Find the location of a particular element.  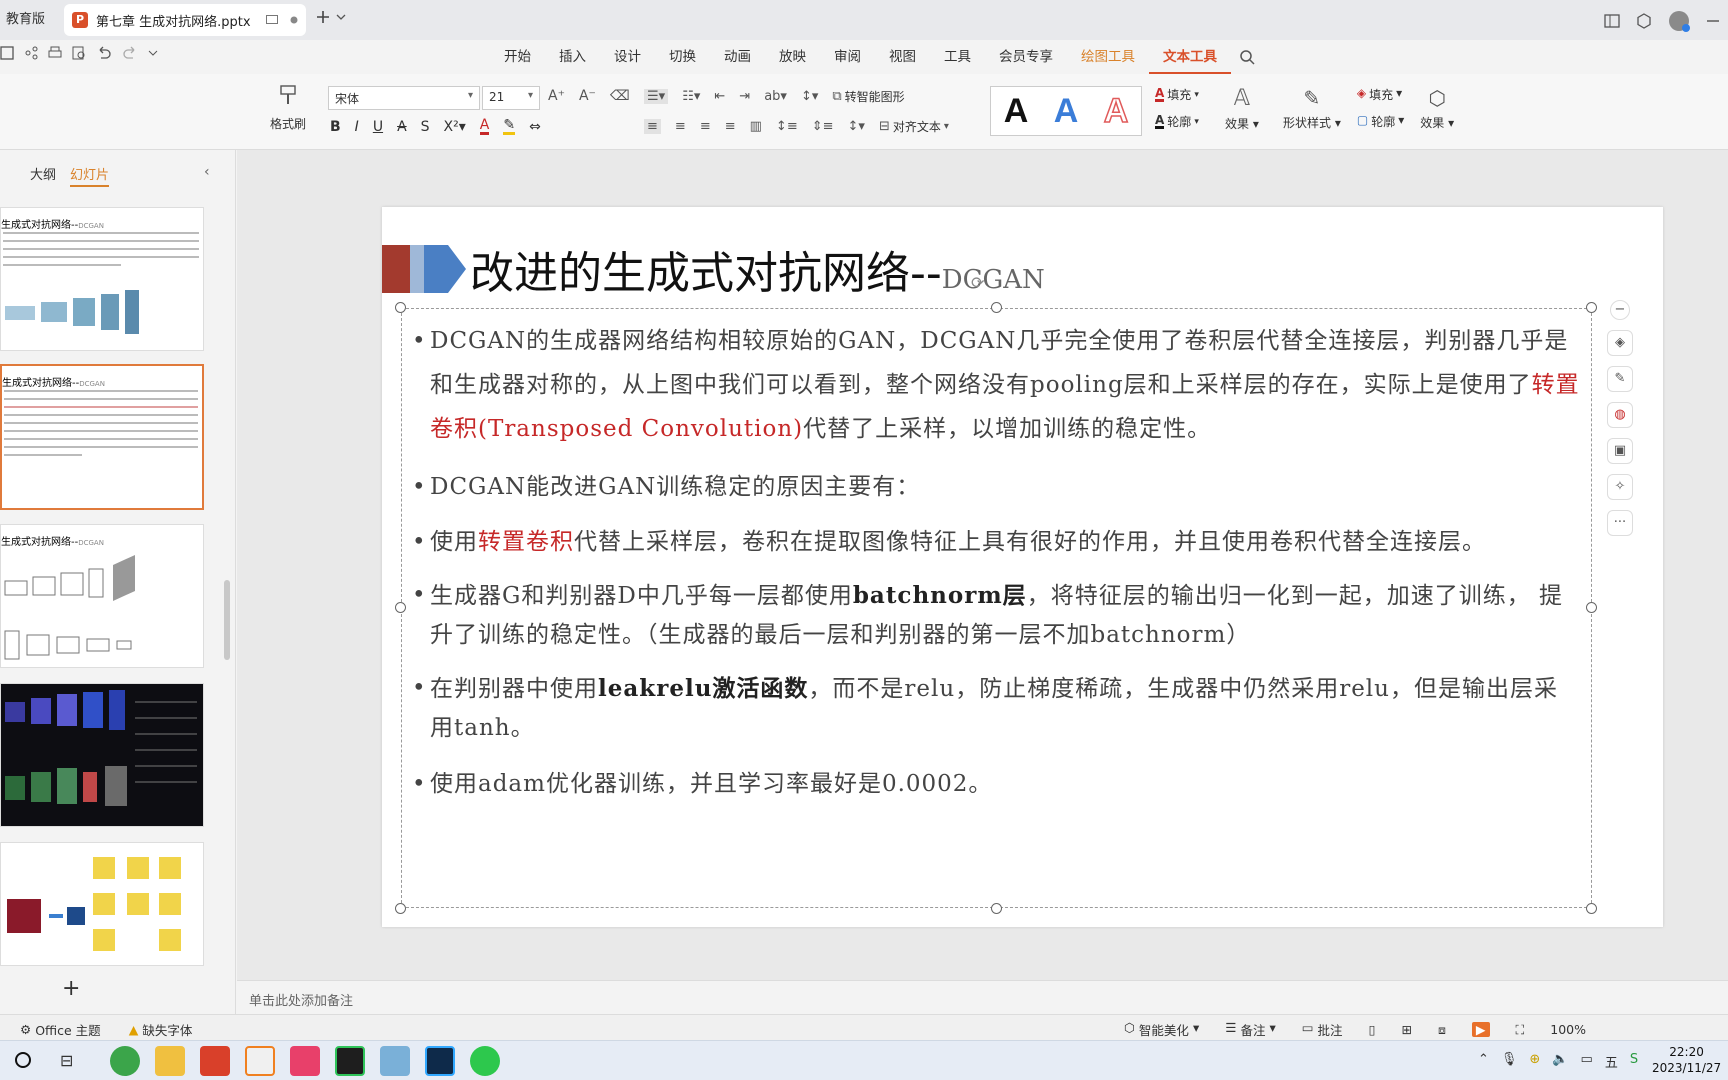

slideshow-button: ▶ is located at coordinates (1480, 1029).